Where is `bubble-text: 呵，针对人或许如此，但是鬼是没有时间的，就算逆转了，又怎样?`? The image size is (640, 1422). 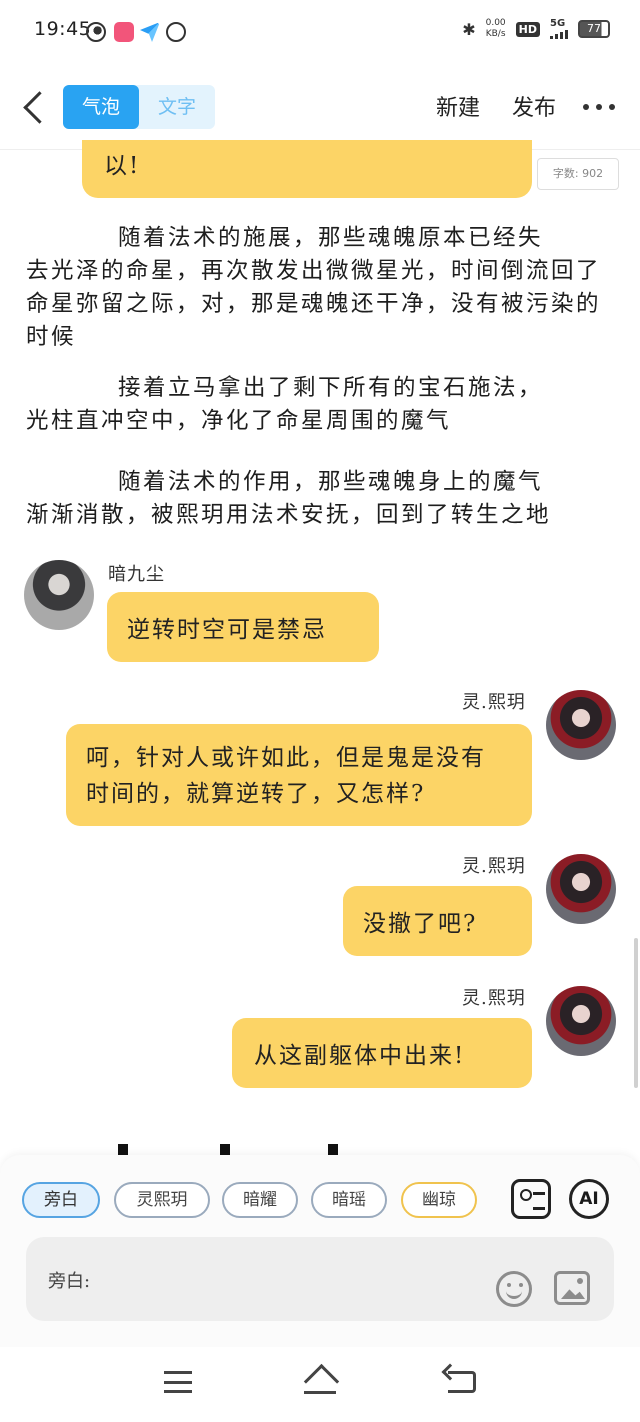
bubble-text: 呵，针对人或许如此，但是鬼是没有时间的，就算逆转了，又怎样? is located at coordinates (286, 776).